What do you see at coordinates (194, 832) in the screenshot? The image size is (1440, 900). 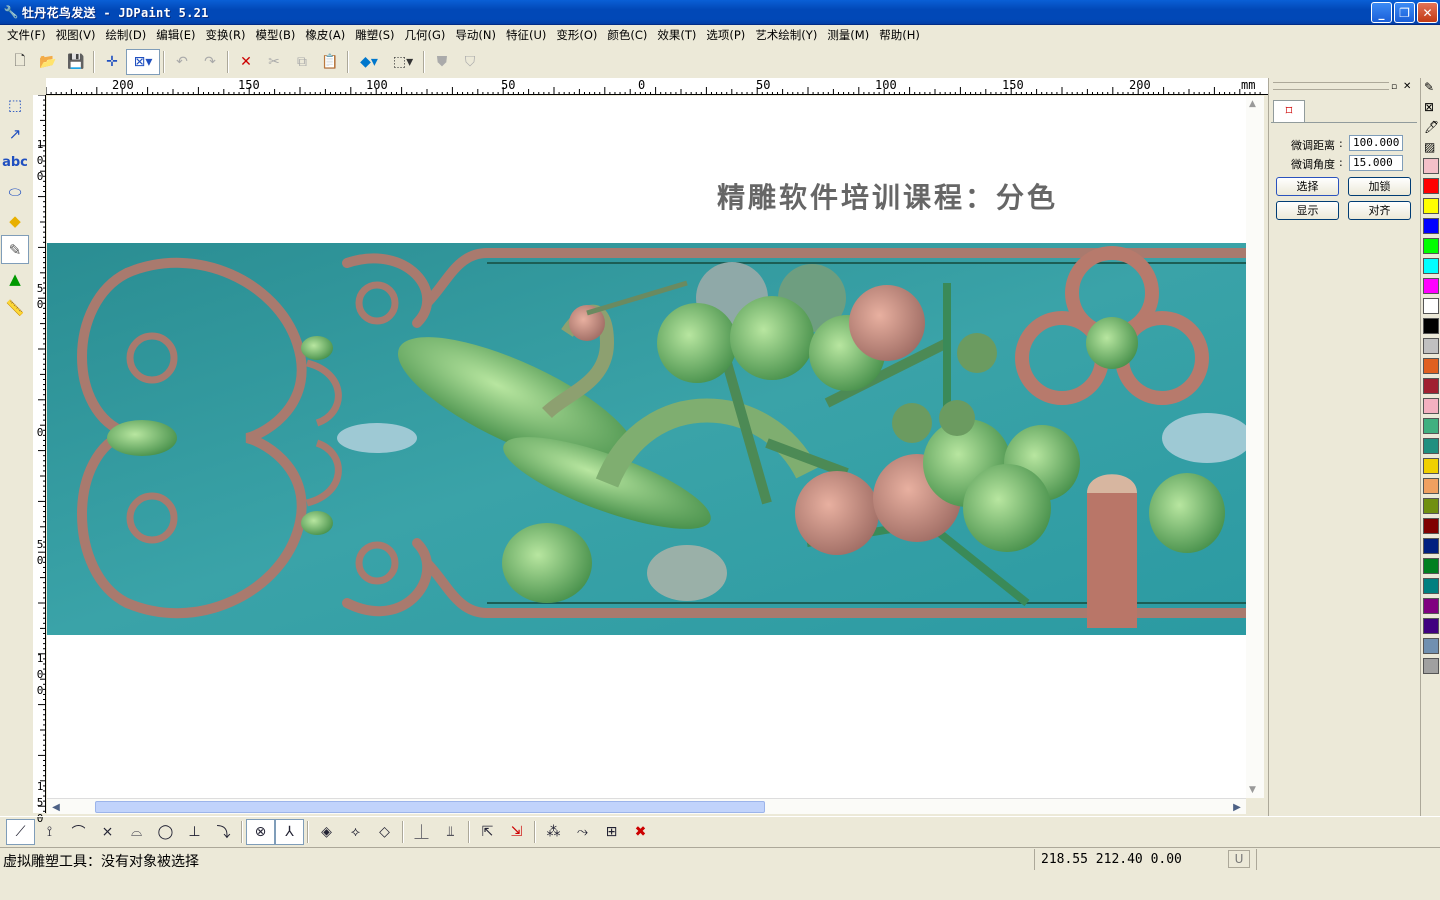 I see `perpendicular-snap-icon: ⊥` at bounding box center [194, 832].